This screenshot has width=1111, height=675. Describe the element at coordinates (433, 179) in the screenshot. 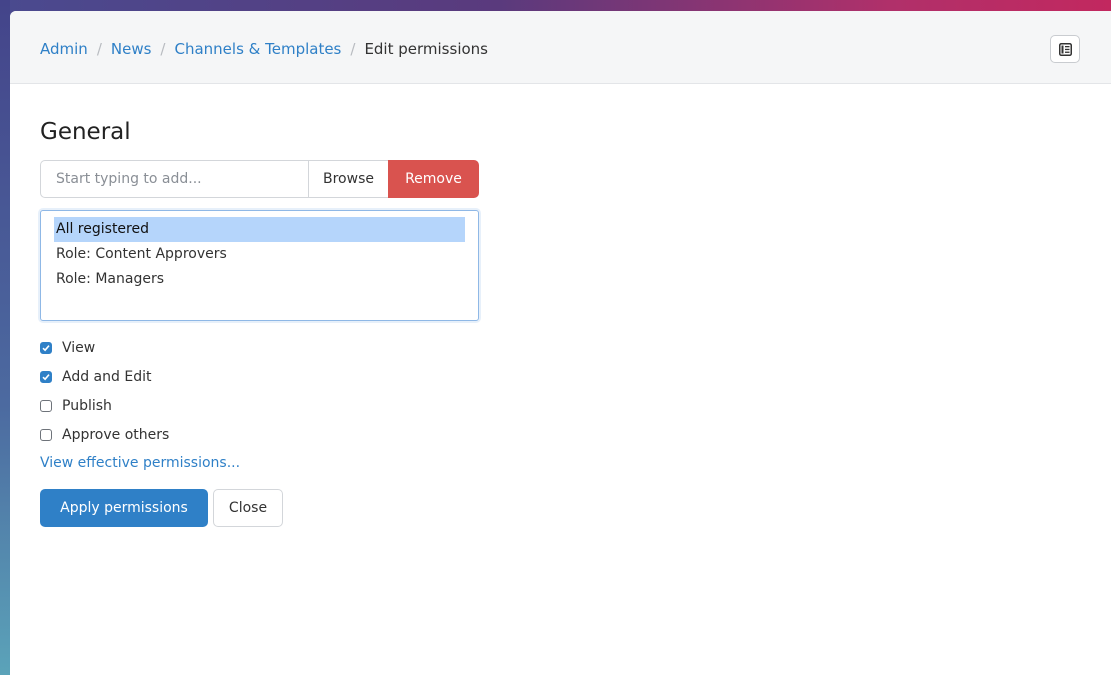

I see `remove-button: Remove` at that location.